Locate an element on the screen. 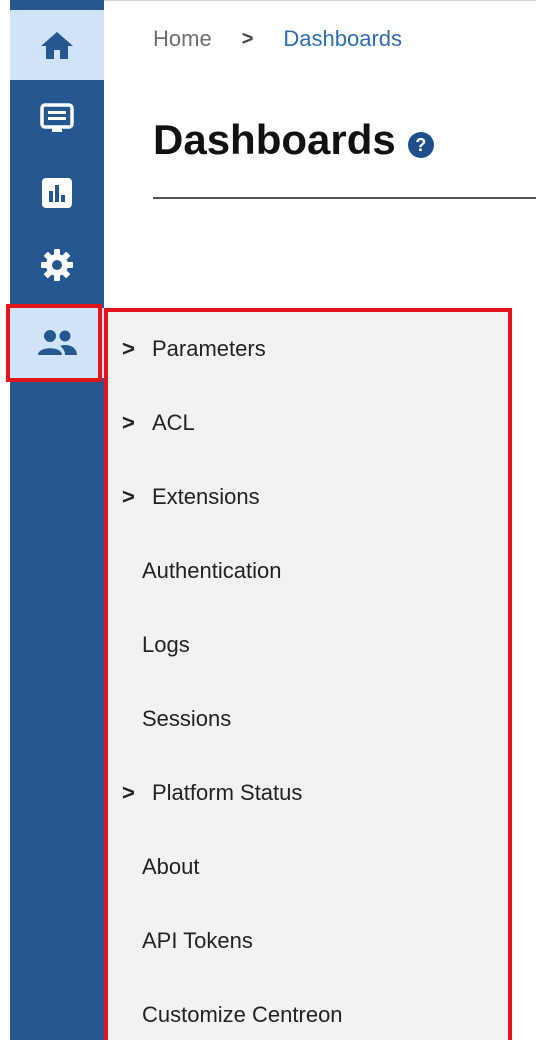  monitor-icon is located at coordinates (57, 119).